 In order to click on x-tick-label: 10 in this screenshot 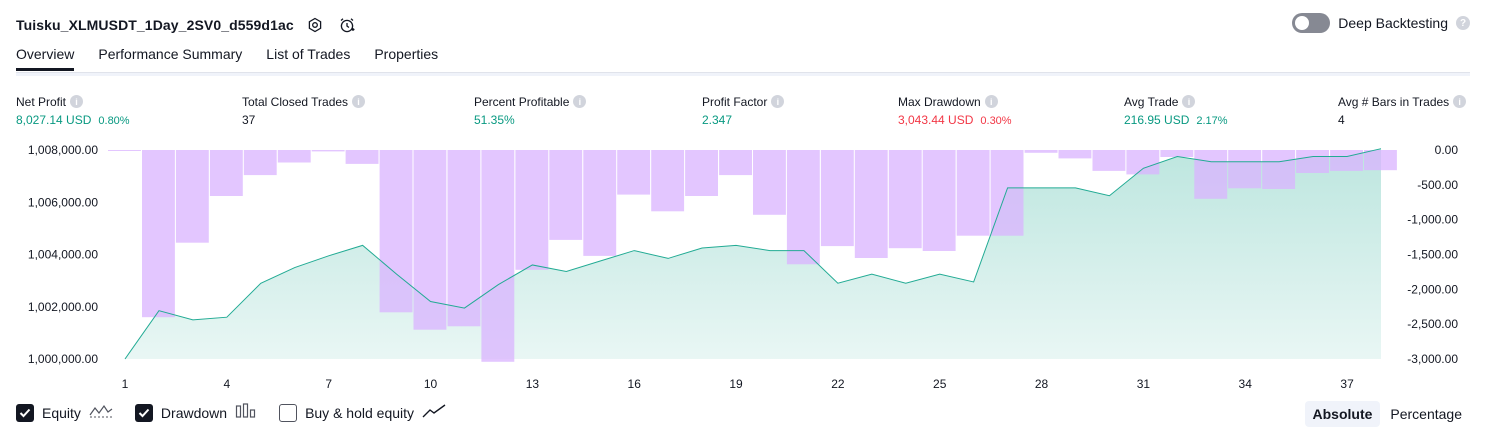, I will do `click(431, 382)`.